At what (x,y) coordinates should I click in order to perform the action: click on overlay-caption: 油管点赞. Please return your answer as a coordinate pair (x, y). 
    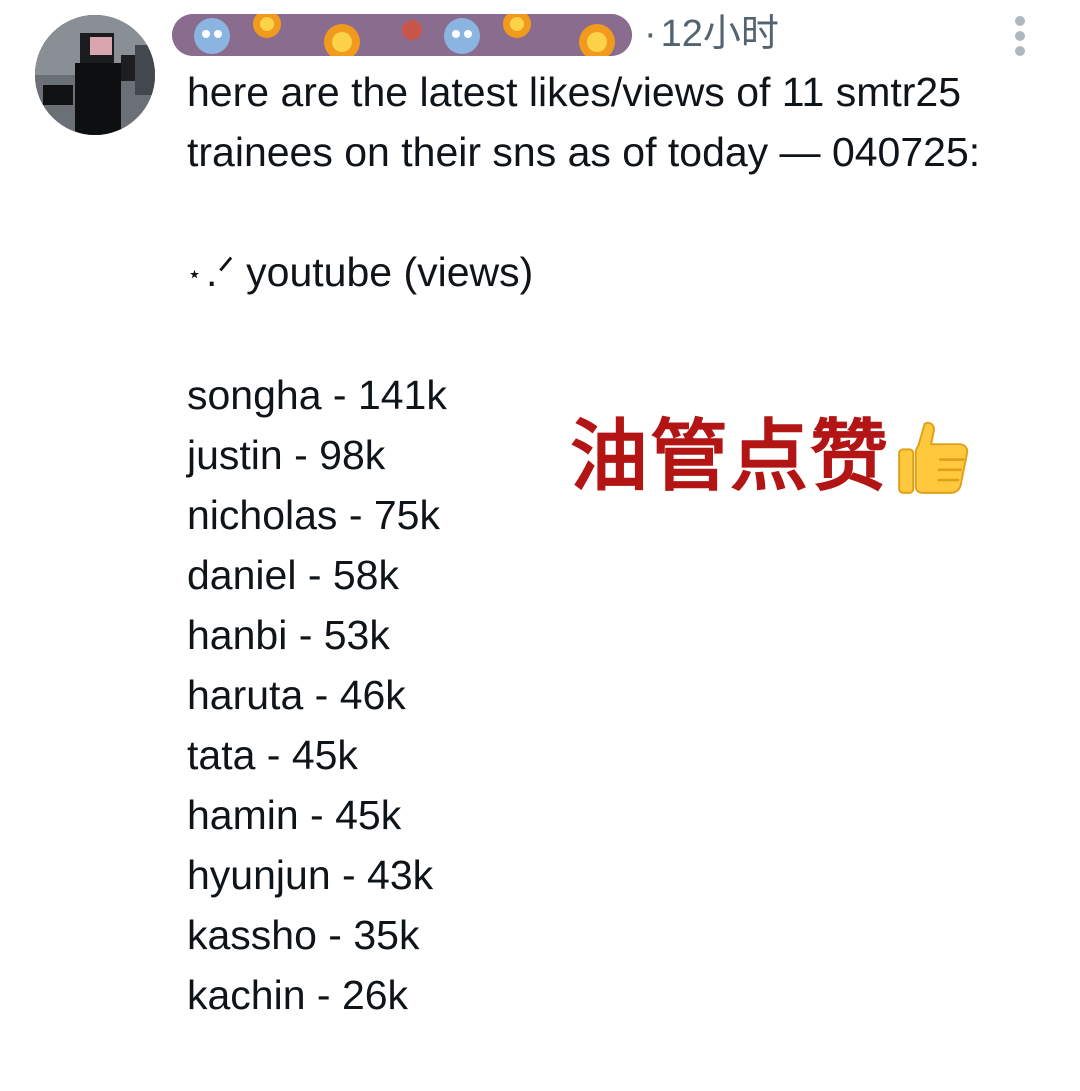
    Looking at the image, I should click on (773, 457).